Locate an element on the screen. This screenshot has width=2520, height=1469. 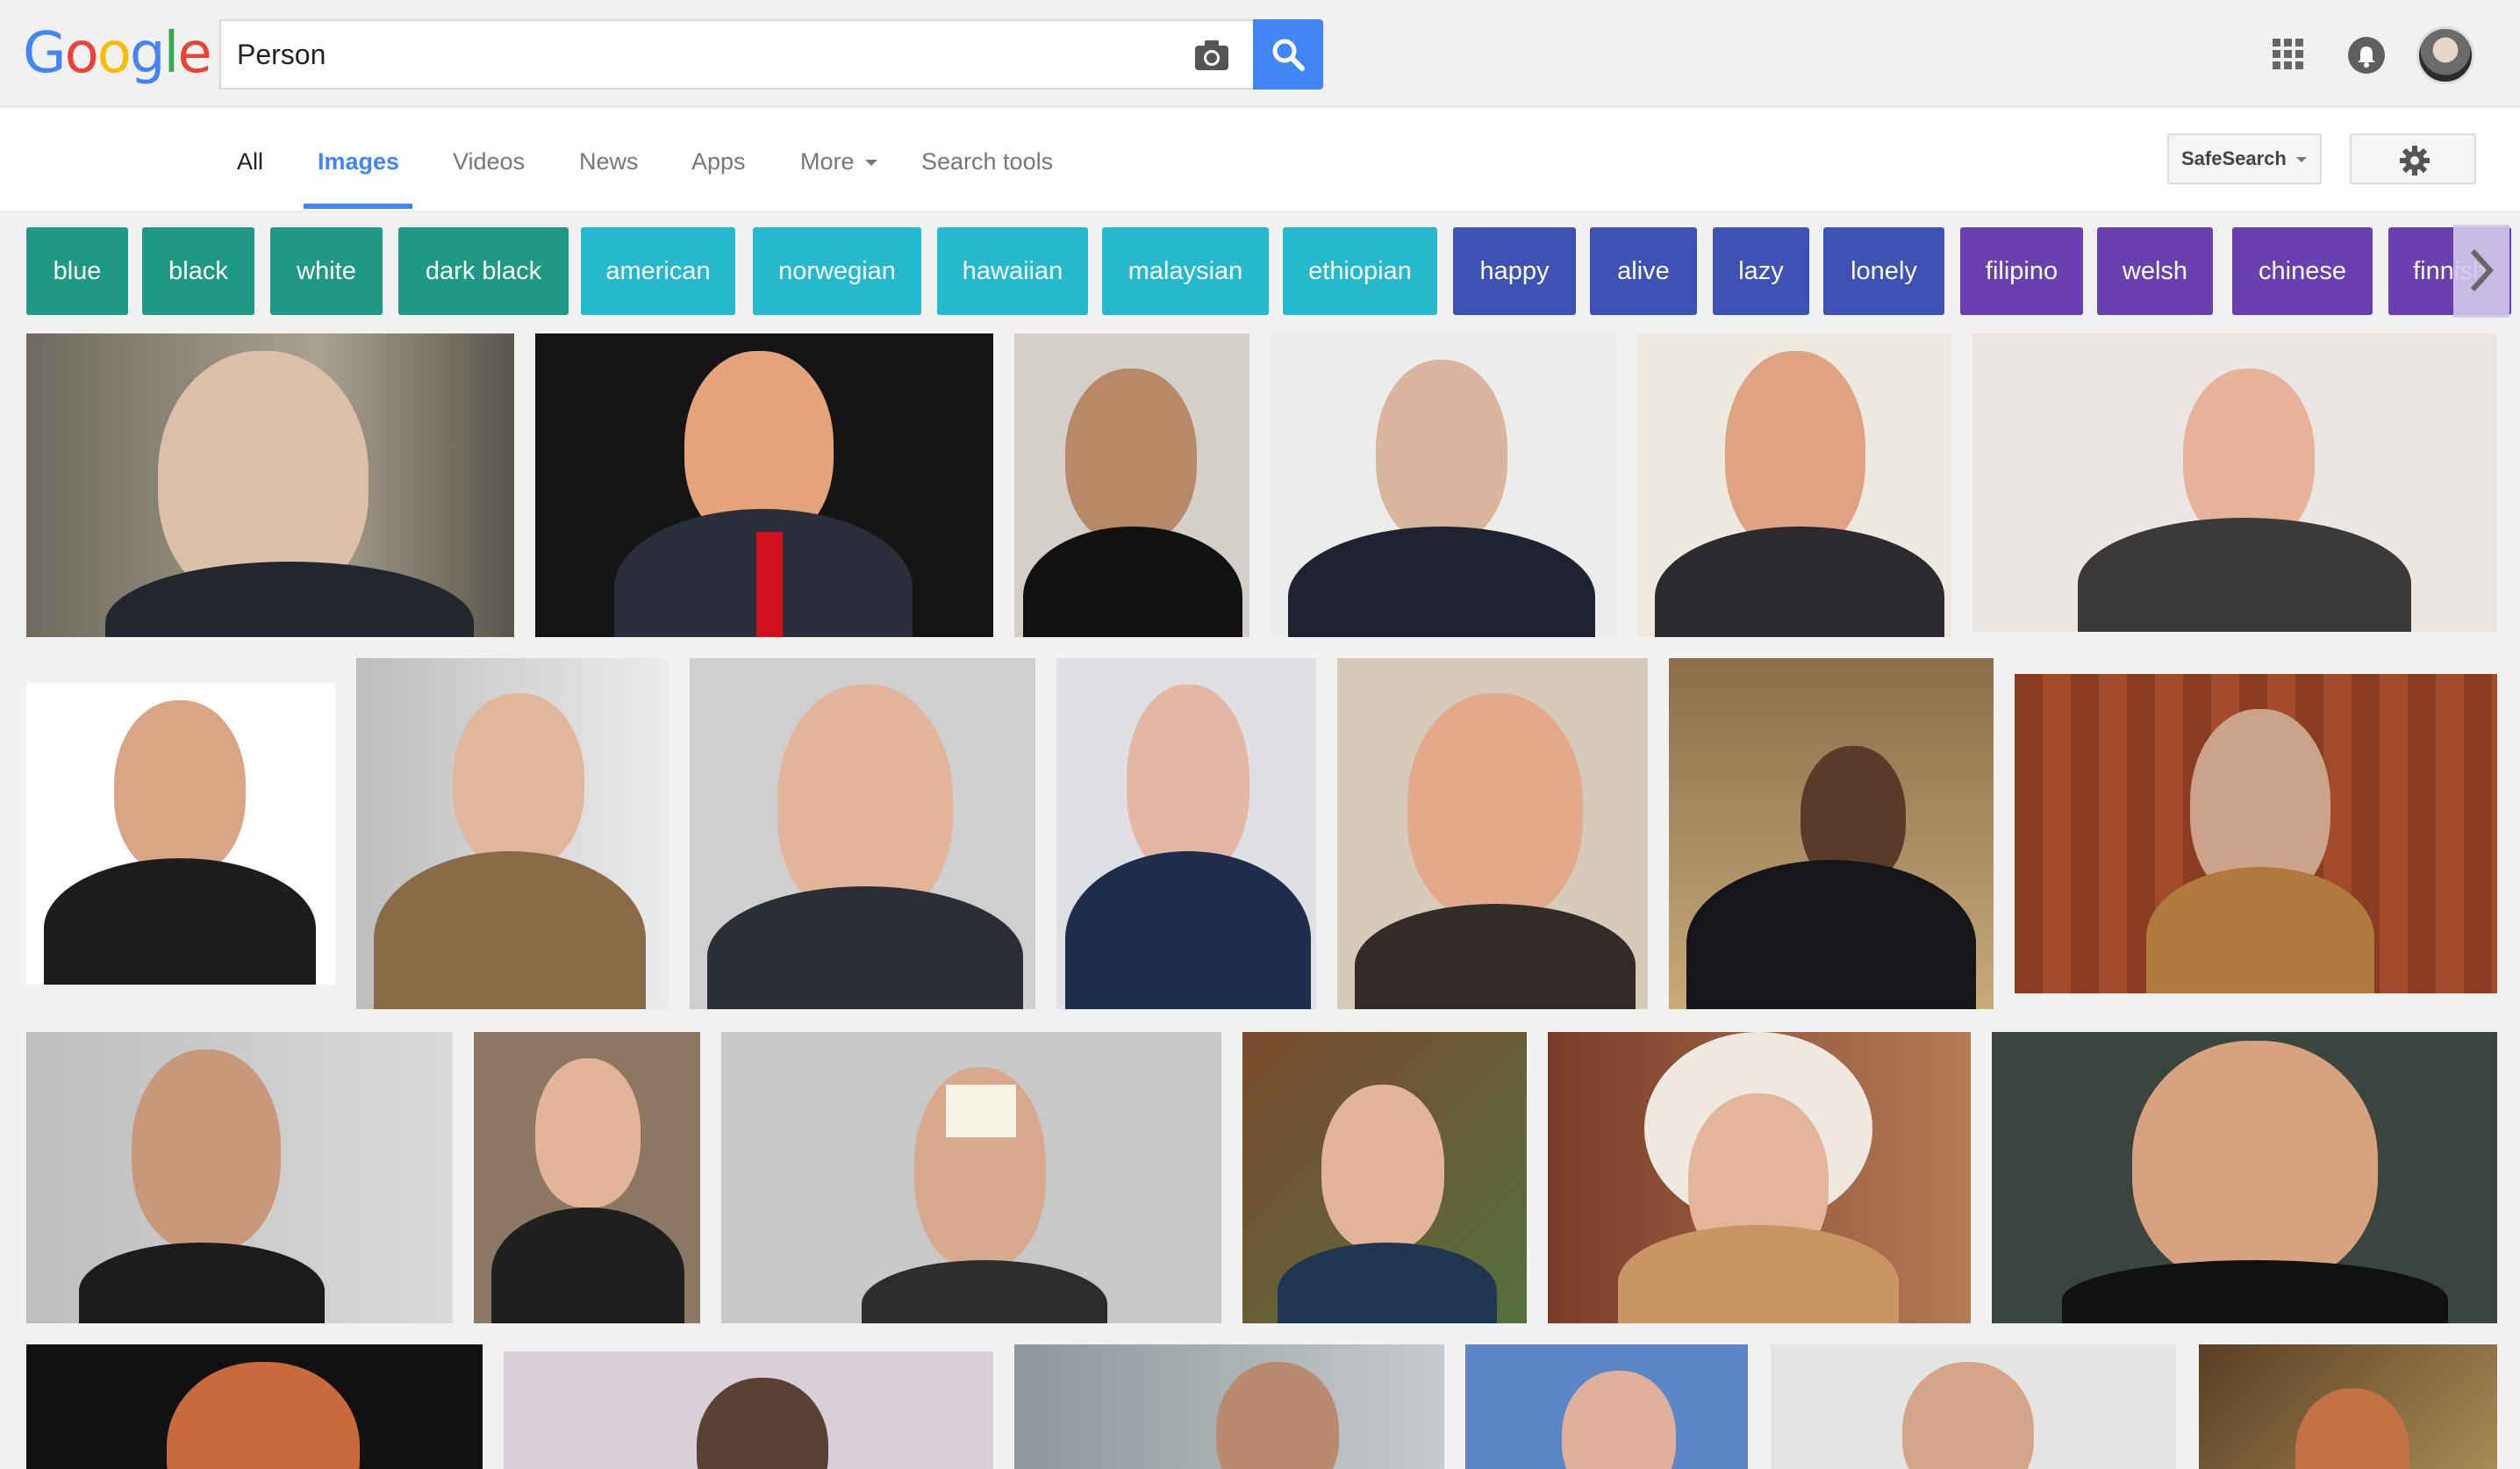
chip-chinese: chinese is located at coordinates (2302, 271).